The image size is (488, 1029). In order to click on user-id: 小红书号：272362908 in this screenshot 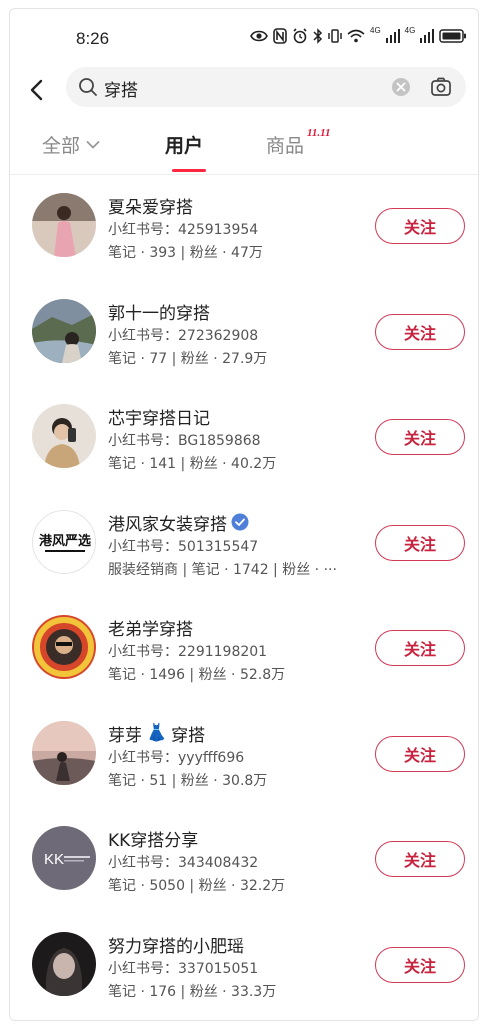, I will do `click(183, 335)`.